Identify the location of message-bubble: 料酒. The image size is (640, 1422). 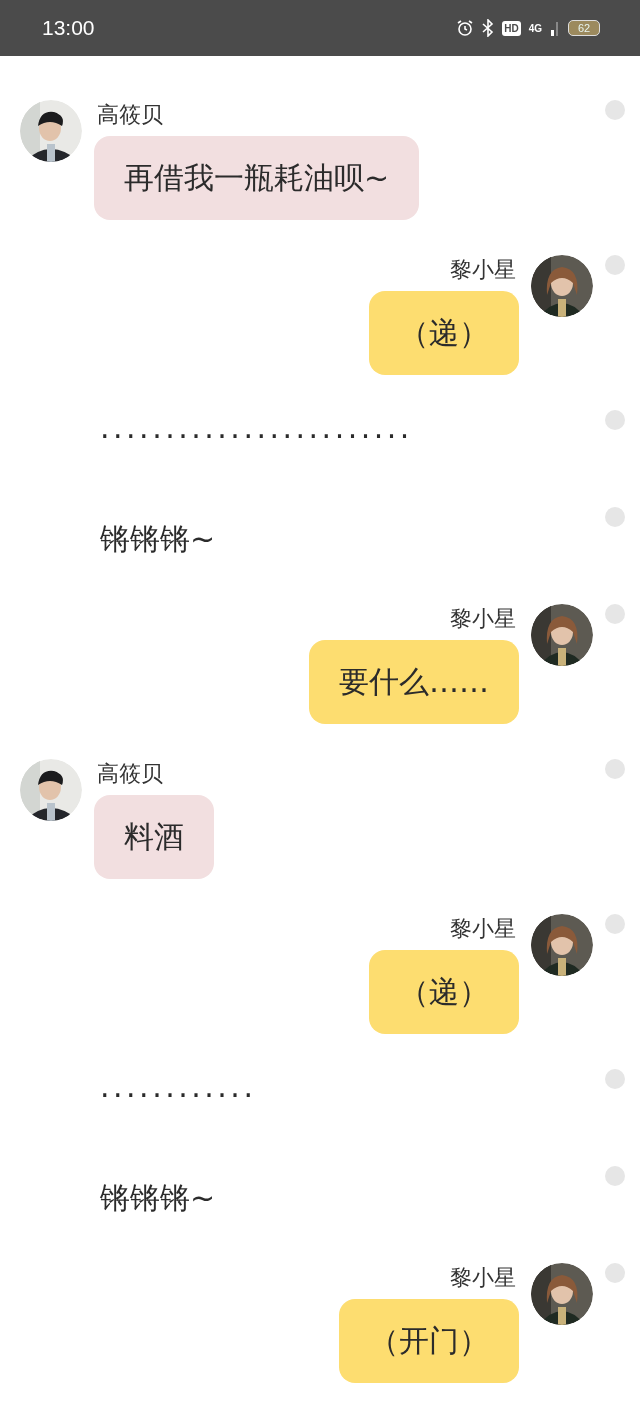
(154, 837).